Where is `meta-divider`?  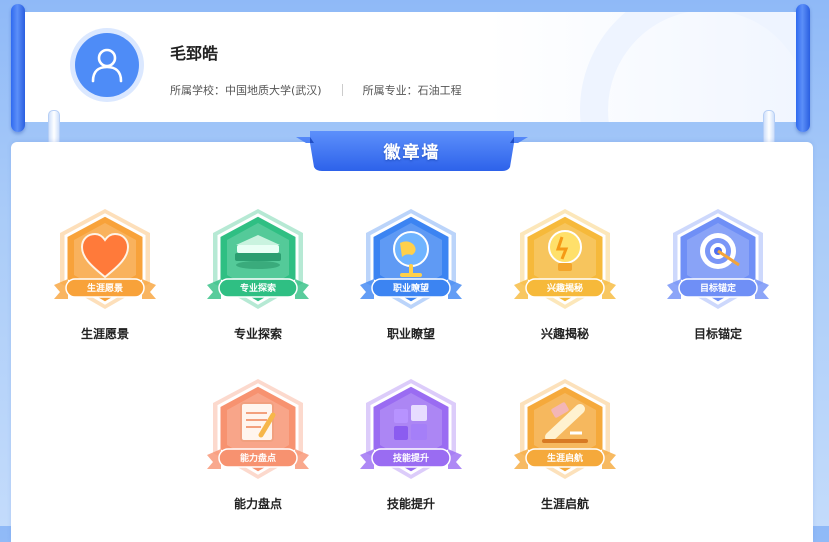 meta-divider is located at coordinates (342, 90).